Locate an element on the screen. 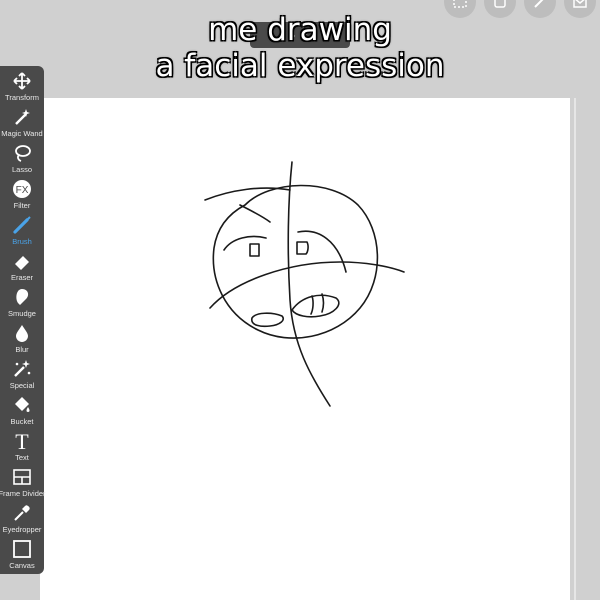  brush-icon is located at coordinates (22, 225).